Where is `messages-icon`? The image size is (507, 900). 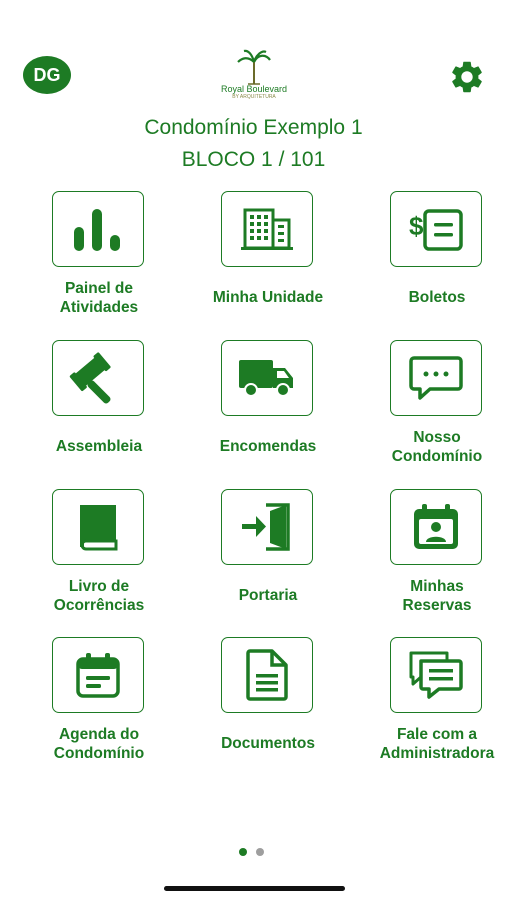
messages-icon is located at coordinates (436, 675).